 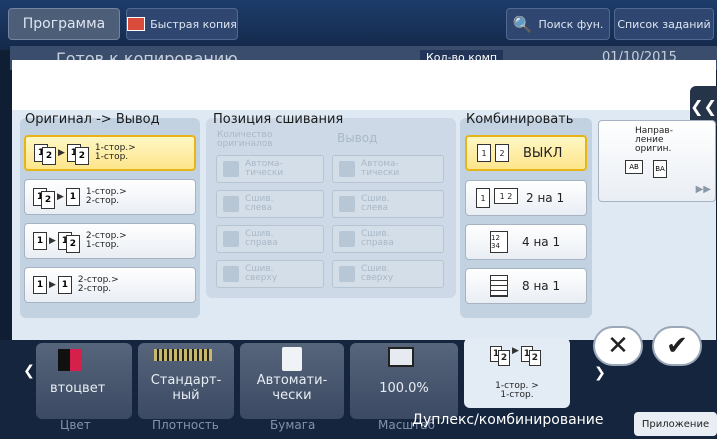 I want to click on quick-copy-label: Быстрая копия, so click(x=193, y=24).